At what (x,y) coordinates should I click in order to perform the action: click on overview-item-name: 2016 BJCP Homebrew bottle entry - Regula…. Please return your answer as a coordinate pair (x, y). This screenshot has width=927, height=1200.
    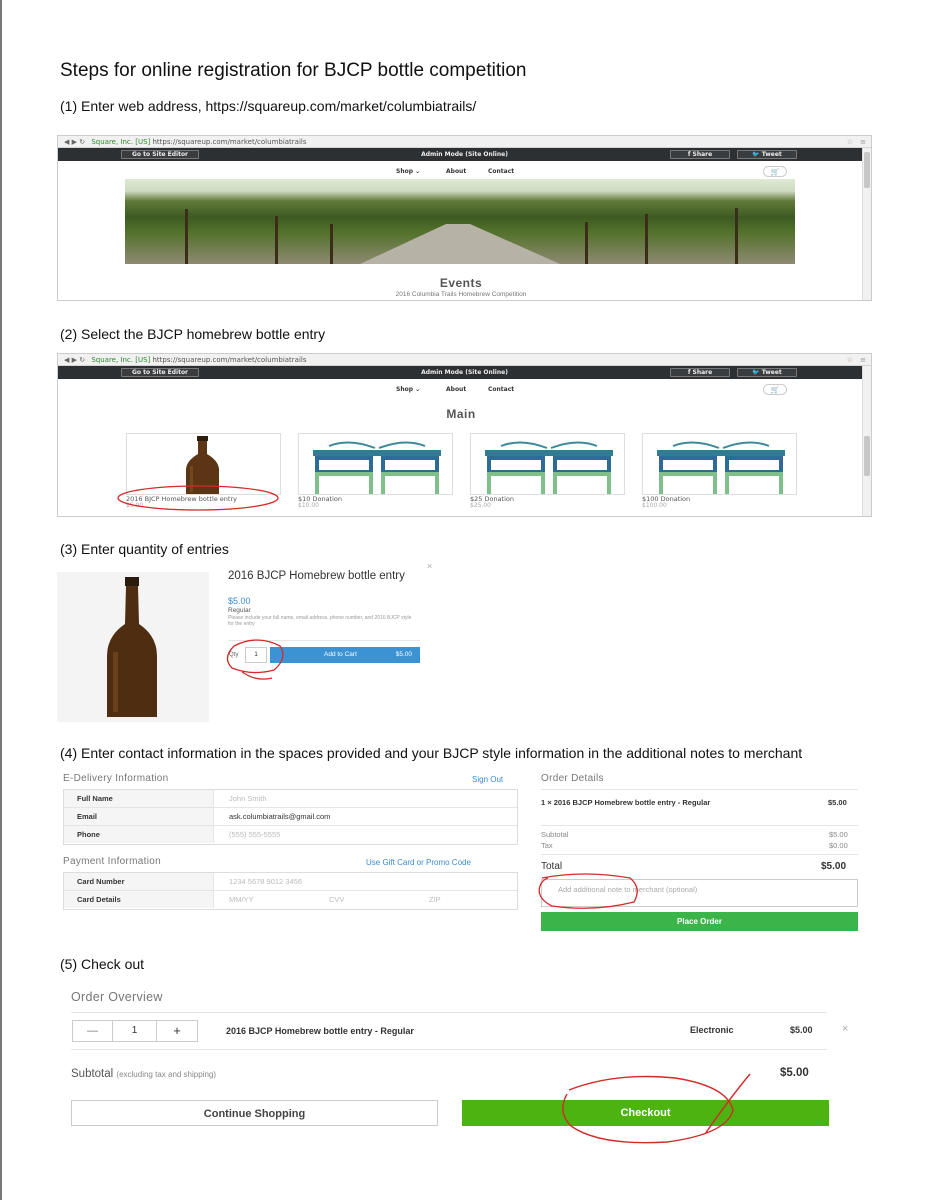
    Looking at the image, I should click on (320, 1031).